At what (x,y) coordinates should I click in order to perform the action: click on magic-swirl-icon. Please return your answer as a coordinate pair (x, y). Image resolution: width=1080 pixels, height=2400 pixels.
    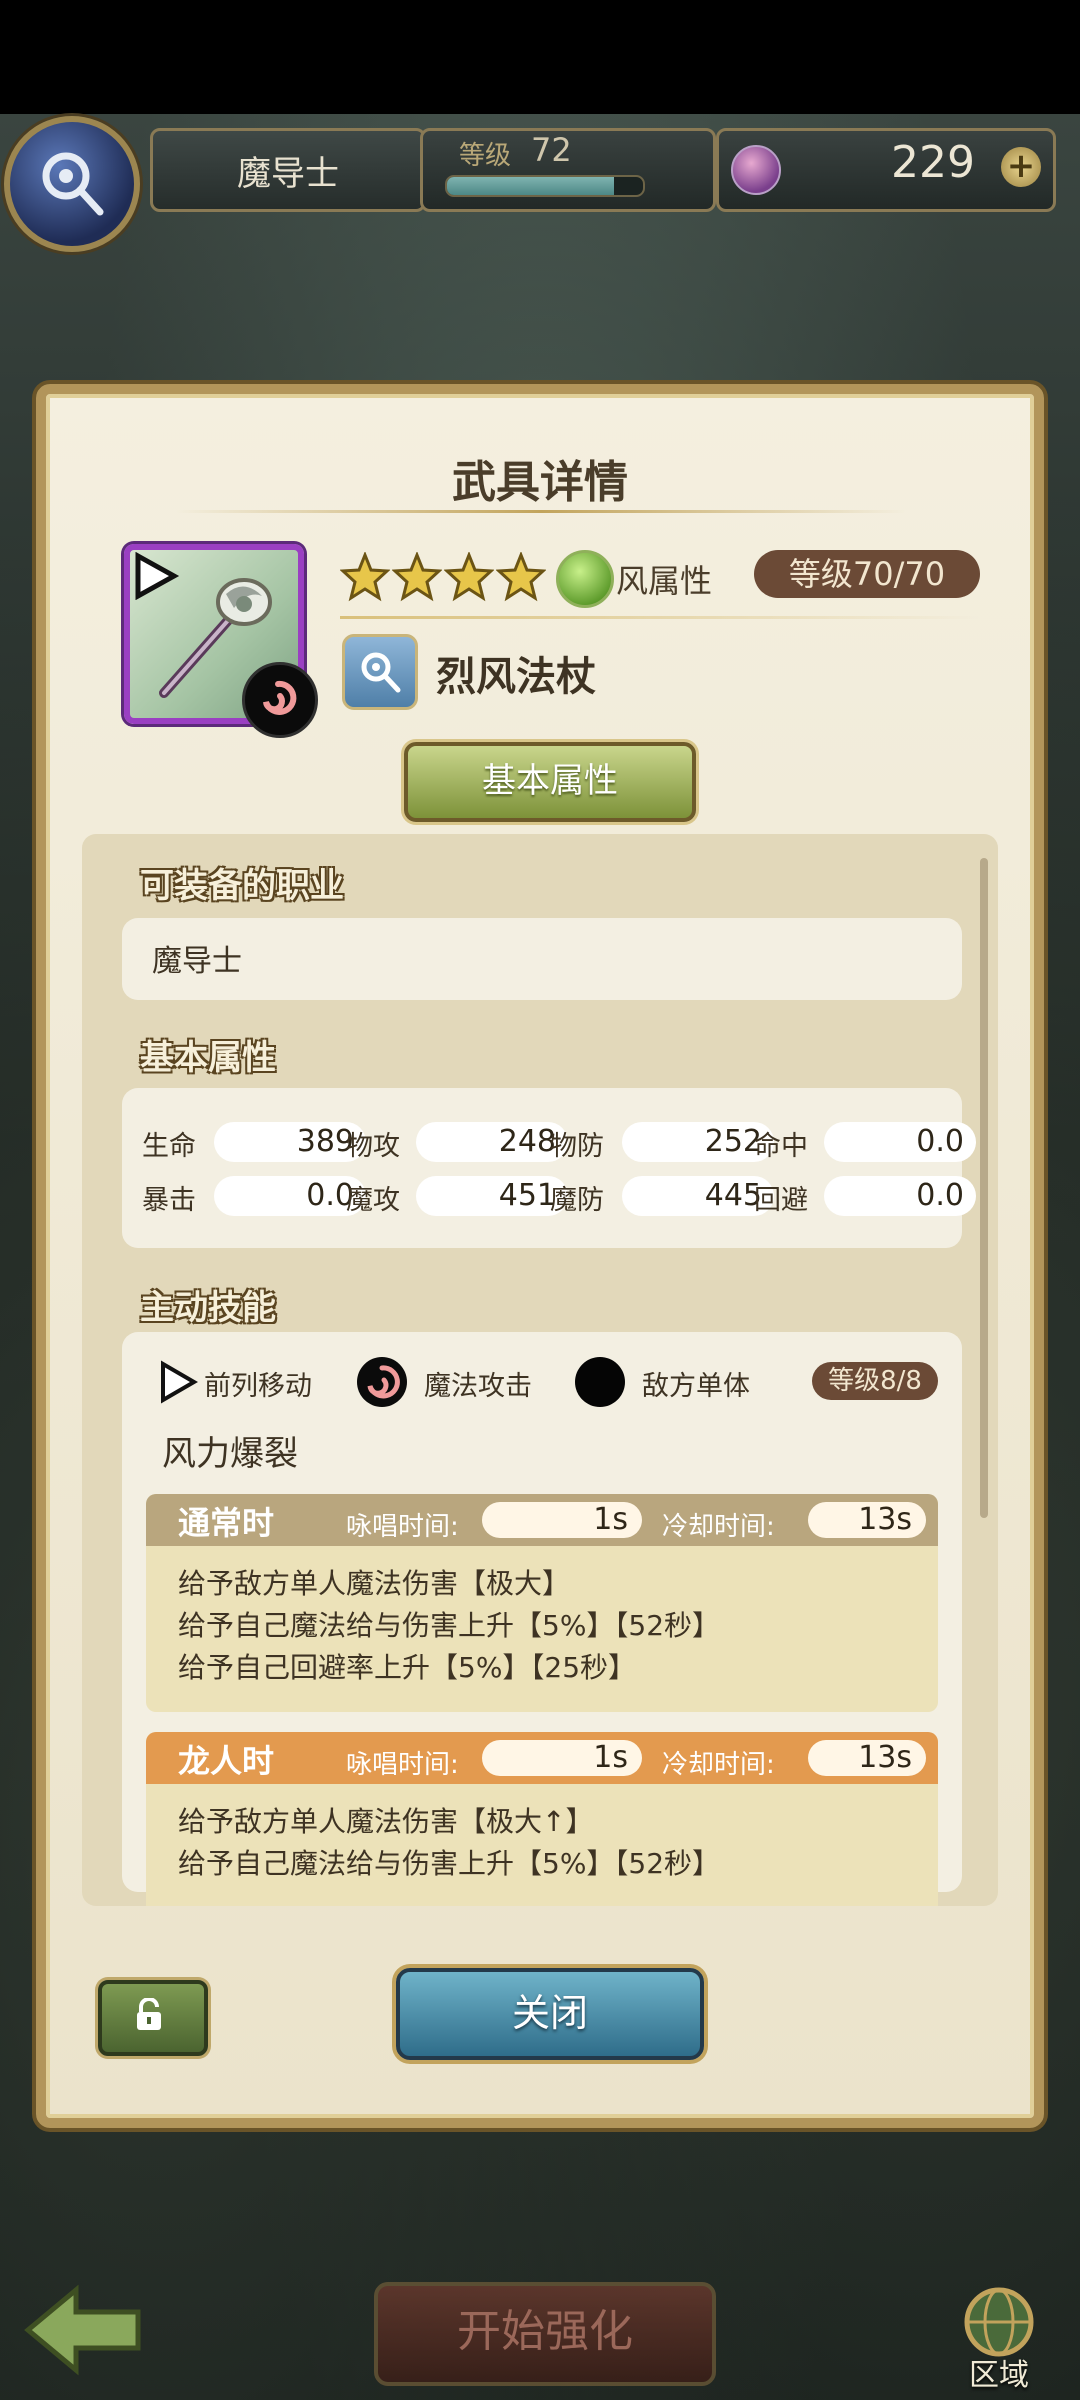
    Looking at the image, I should click on (280, 697).